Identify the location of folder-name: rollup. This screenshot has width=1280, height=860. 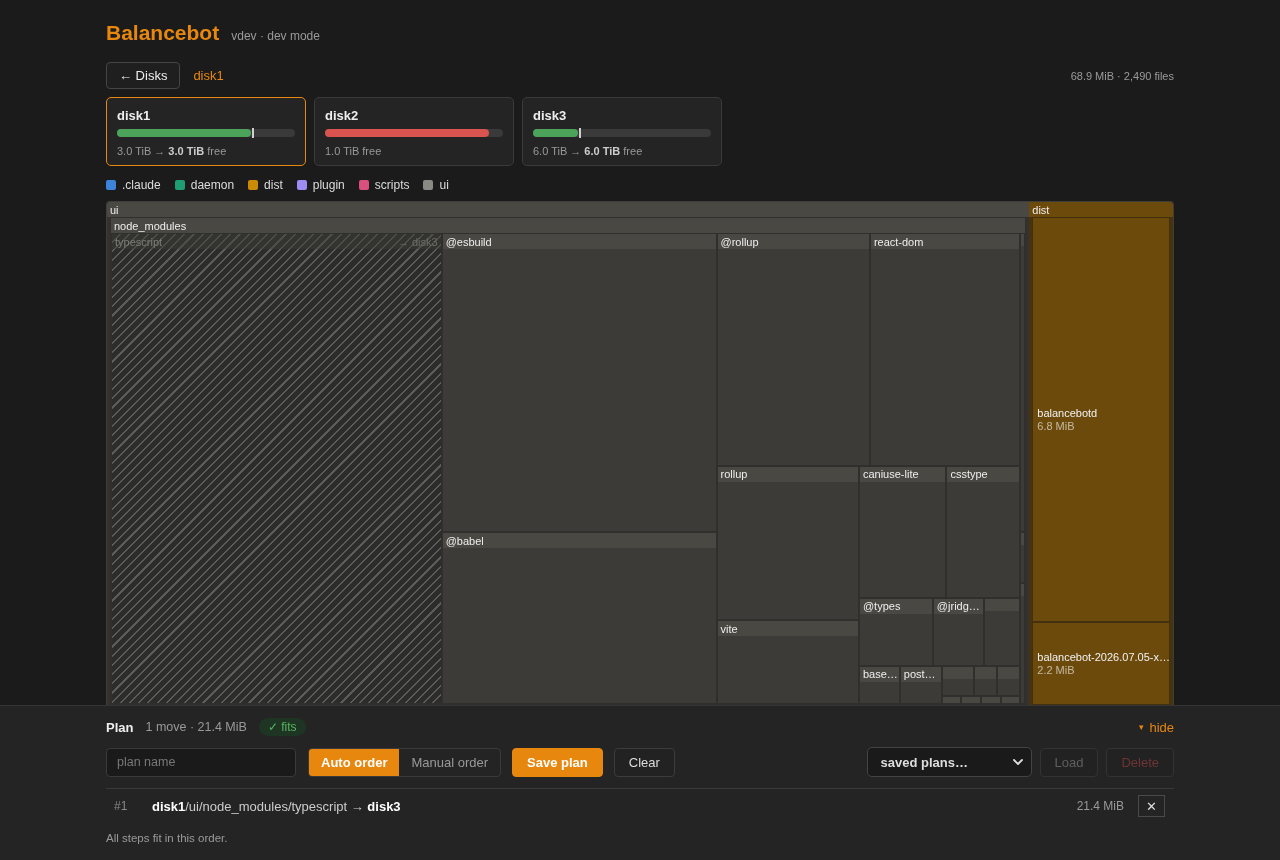
(734, 474).